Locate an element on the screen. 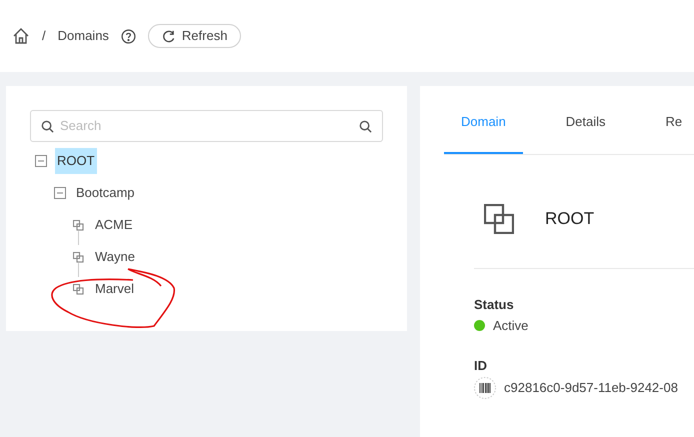 The height and width of the screenshot is (437, 694). status-text: Active is located at coordinates (510, 326).